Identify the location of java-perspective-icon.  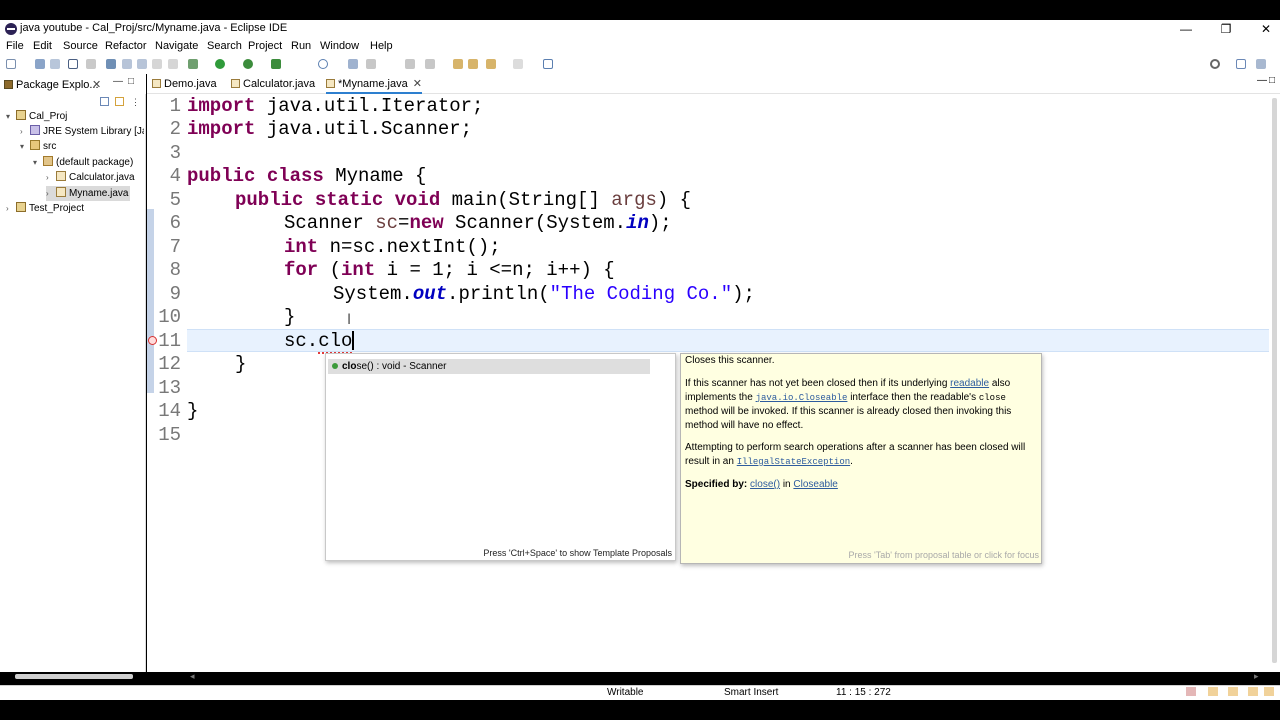
(1261, 64).